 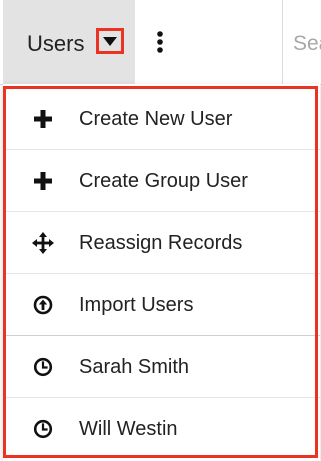 I want to click on menu-item-recent-sarah-smith: Sarah Smith, so click(x=161, y=366).